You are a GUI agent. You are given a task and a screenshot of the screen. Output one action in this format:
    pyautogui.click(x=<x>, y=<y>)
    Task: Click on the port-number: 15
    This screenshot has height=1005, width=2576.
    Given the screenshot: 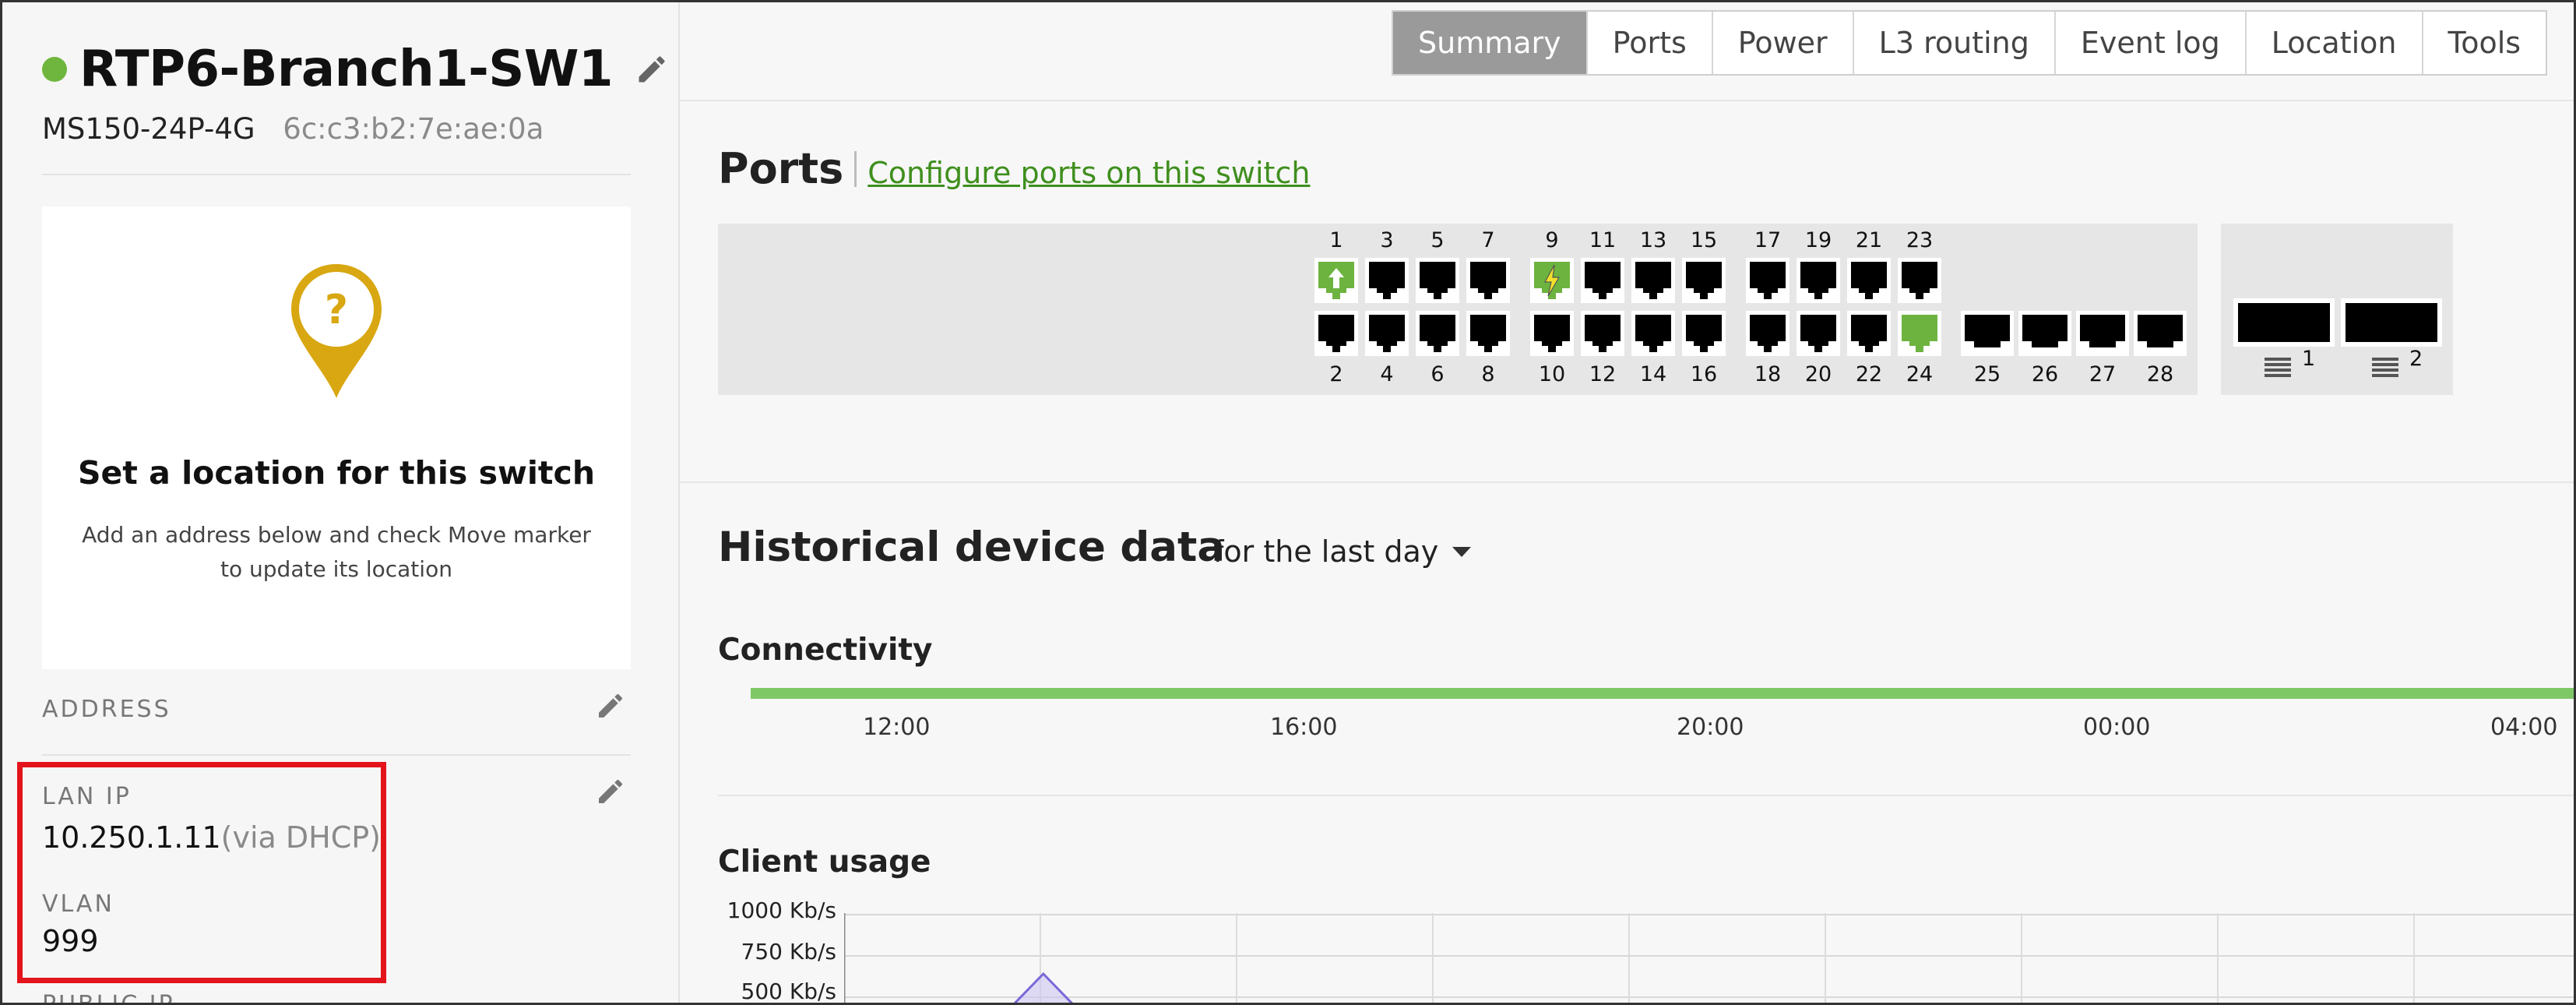 What is the action you would take?
    pyautogui.click(x=1704, y=240)
    